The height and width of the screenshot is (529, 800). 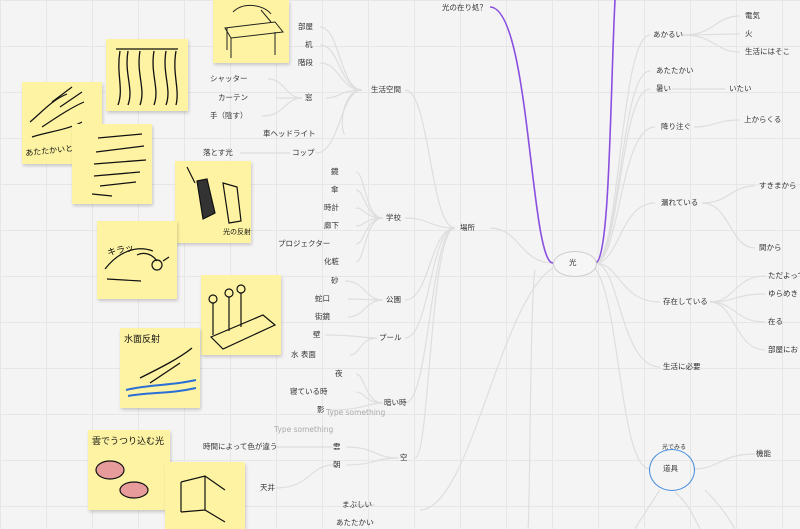 What do you see at coordinates (237, 232) in the screenshot?
I see `light-reflect-text: 光の反射` at bounding box center [237, 232].